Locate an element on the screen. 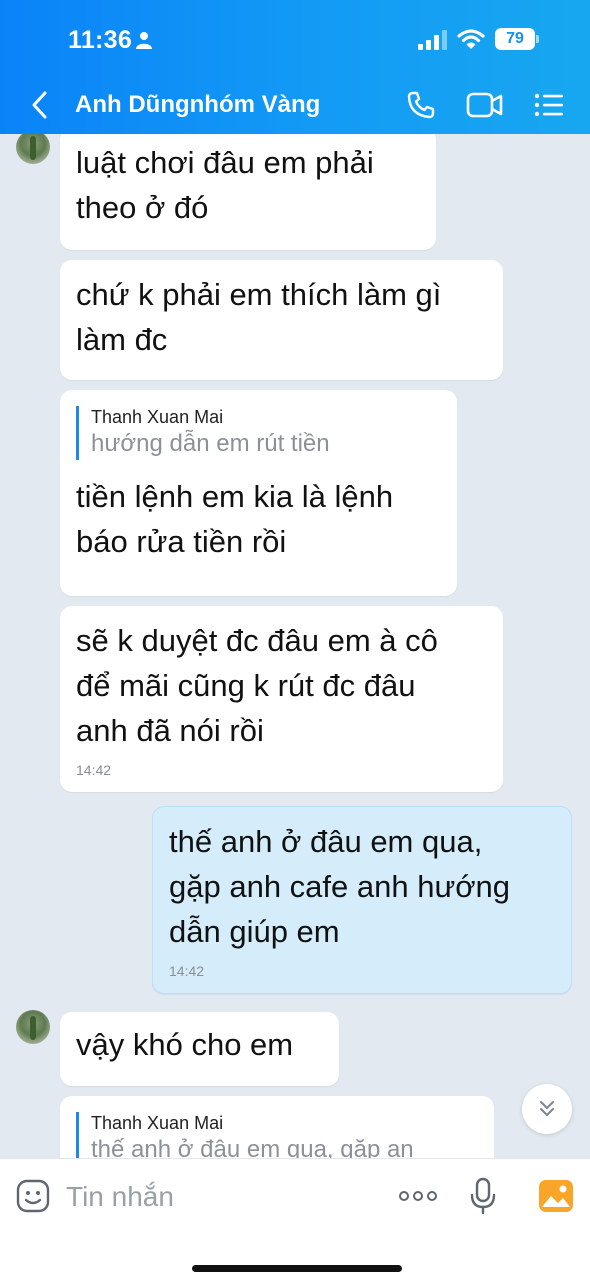 The width and height of the screenshot is (590, 1280). message-input-bar is located at coordinates (295, 1219).